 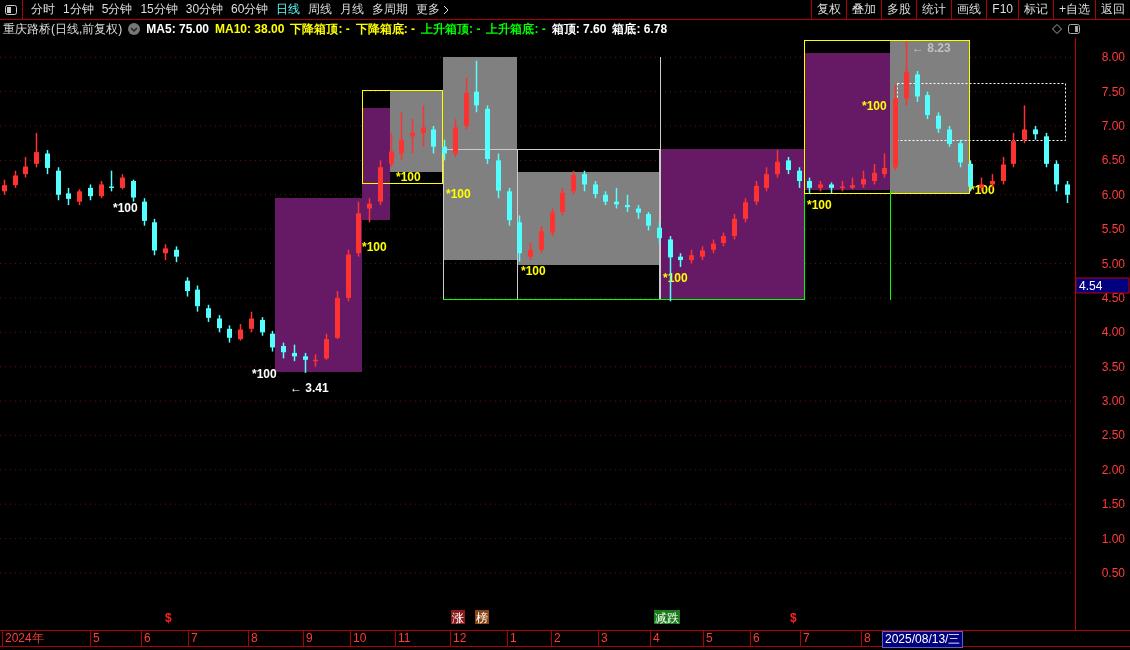 I want to click on period-tab: 60分钟, so click(x=250, y=9).